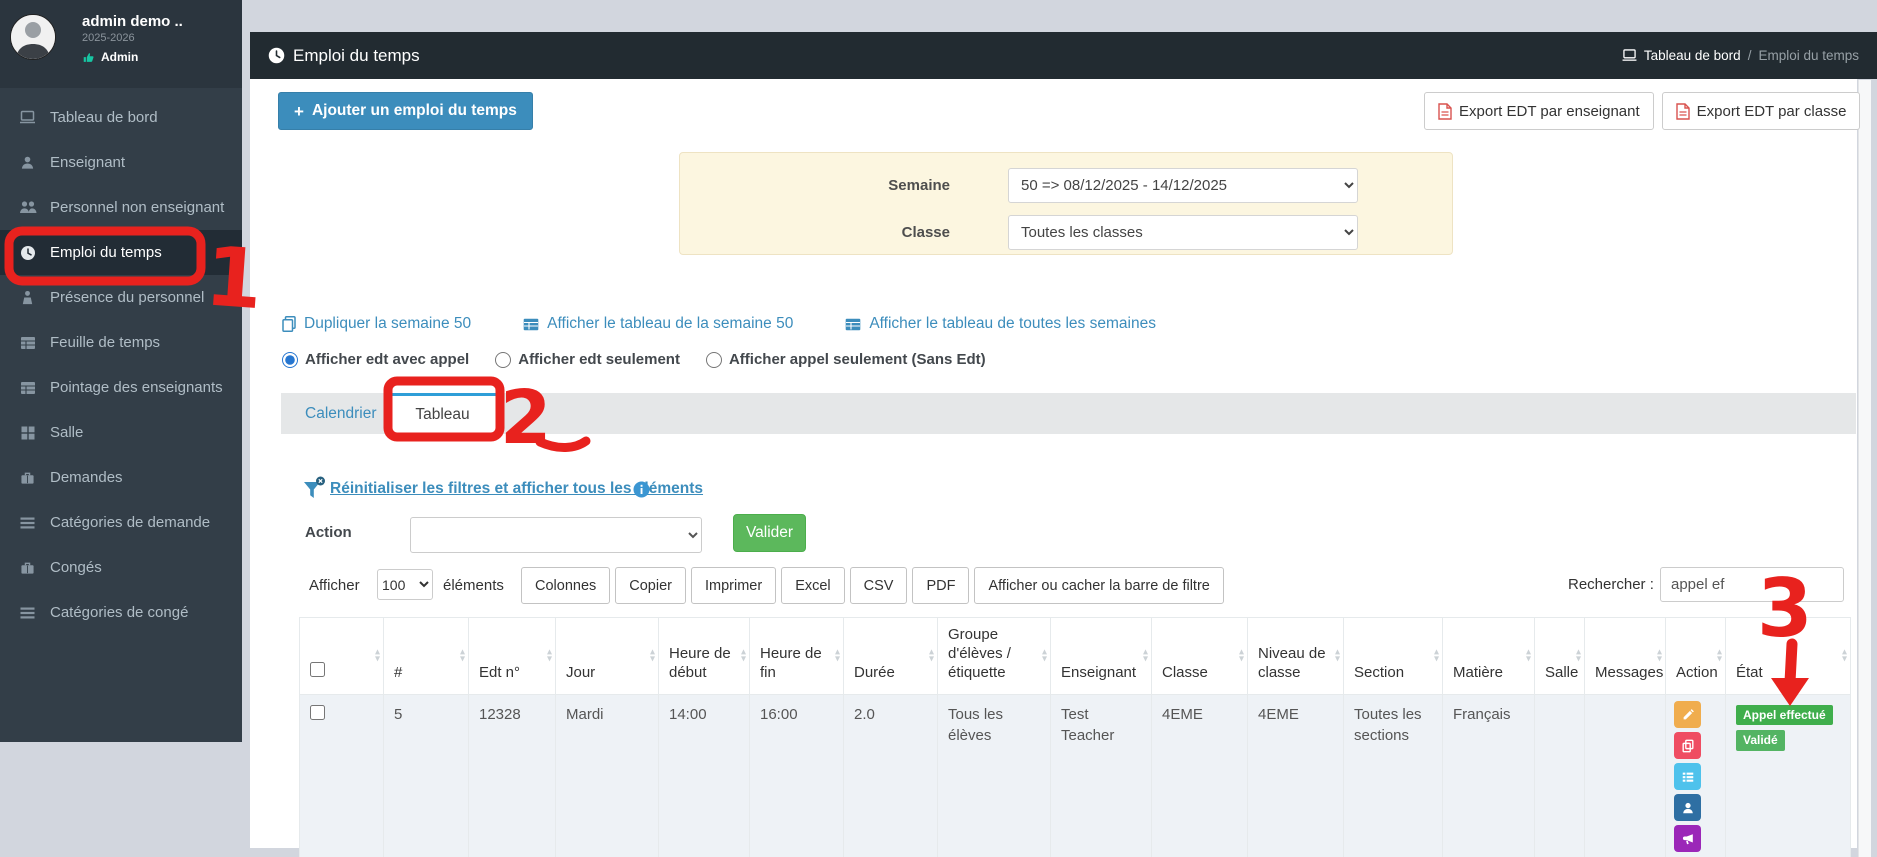  I want to click on col-messages: Messages, so click(1625, 656).